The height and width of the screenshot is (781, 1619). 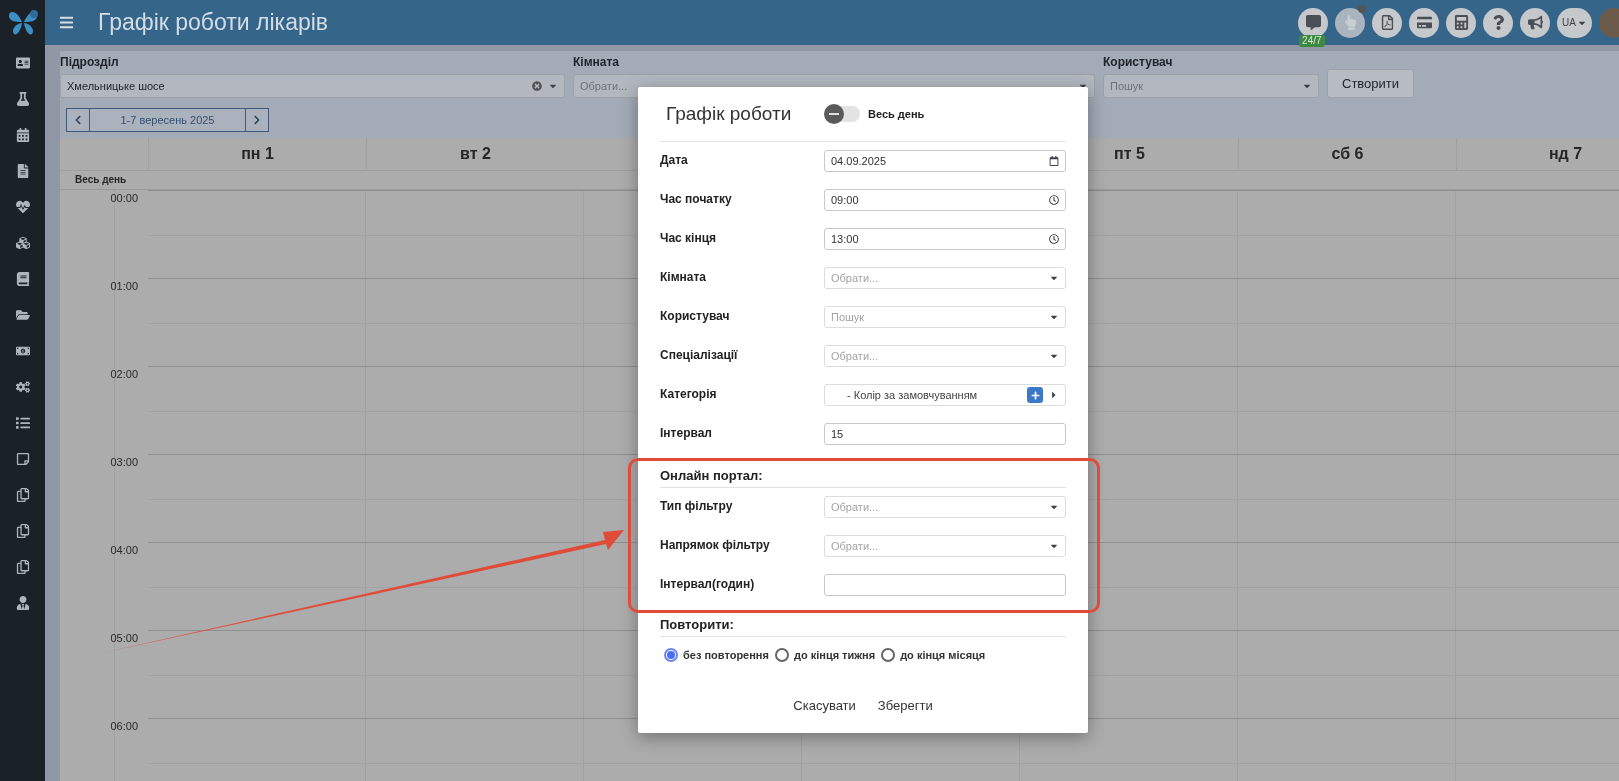 What do you see at coordinates (689, 393) in the screenshot?
I see `field-label: Категорія` at bounding box center [689, 393].